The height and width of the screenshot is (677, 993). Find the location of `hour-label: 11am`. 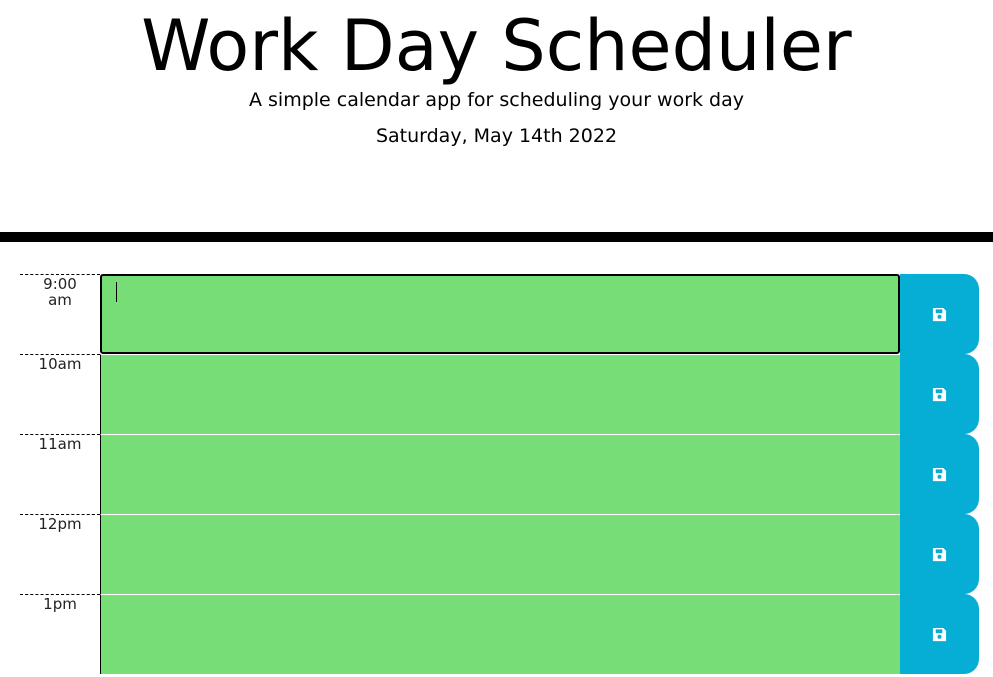

hour-label: 11am is located at coordinates (60, 474).